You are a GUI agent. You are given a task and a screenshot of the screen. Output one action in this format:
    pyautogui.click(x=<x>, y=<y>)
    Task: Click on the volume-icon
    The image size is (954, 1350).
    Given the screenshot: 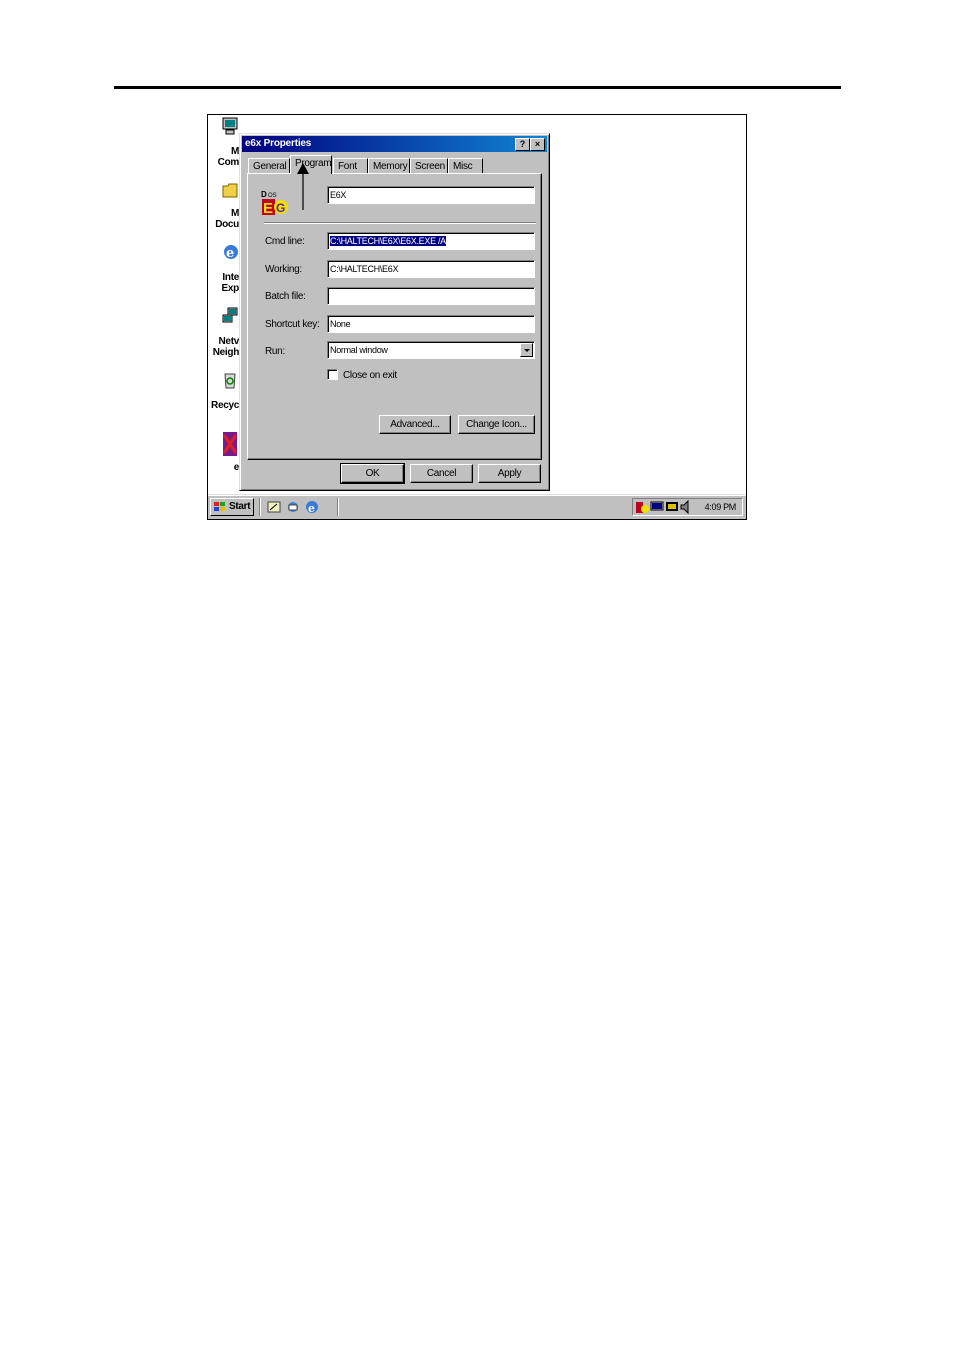 What is the action you would take?
    pyautogui.click(x=686, y=507)
    